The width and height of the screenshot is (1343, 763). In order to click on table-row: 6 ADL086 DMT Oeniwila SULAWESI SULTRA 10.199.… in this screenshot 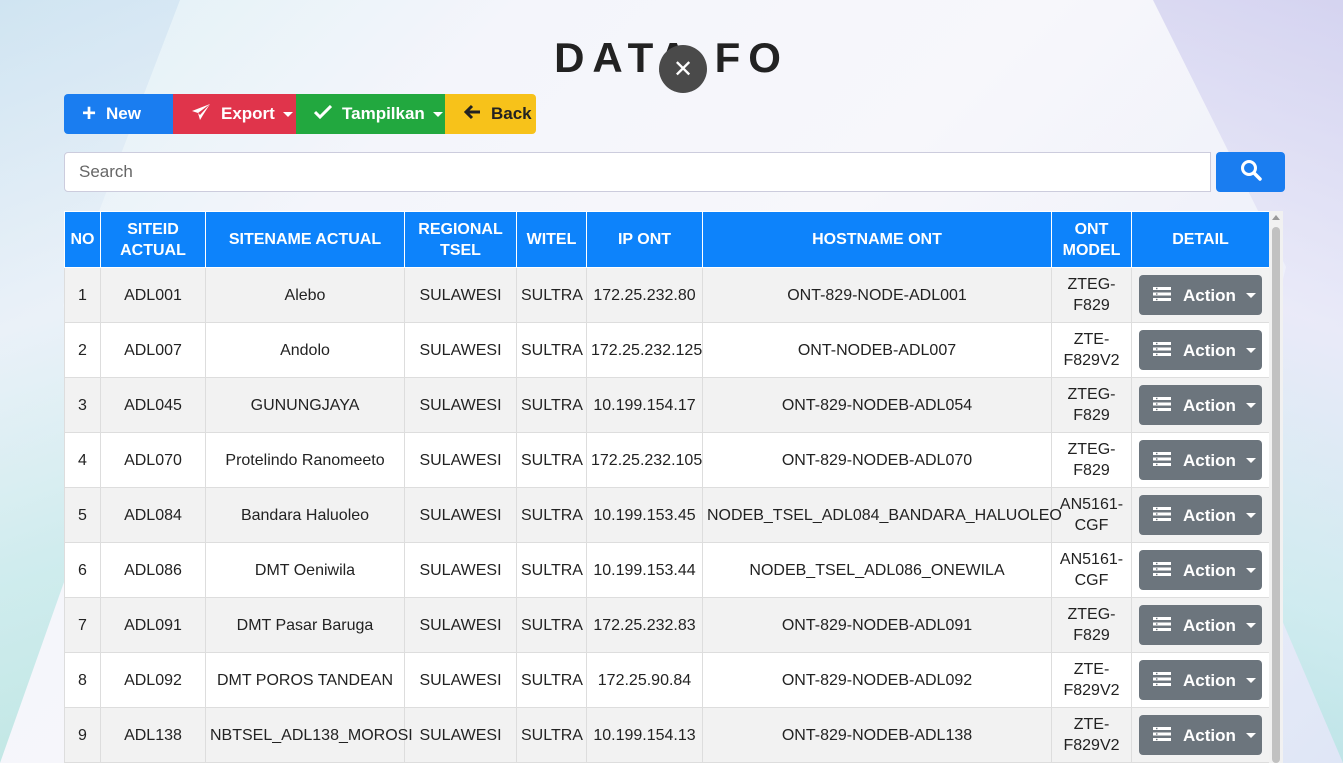, I will do `click(666, 570)`.